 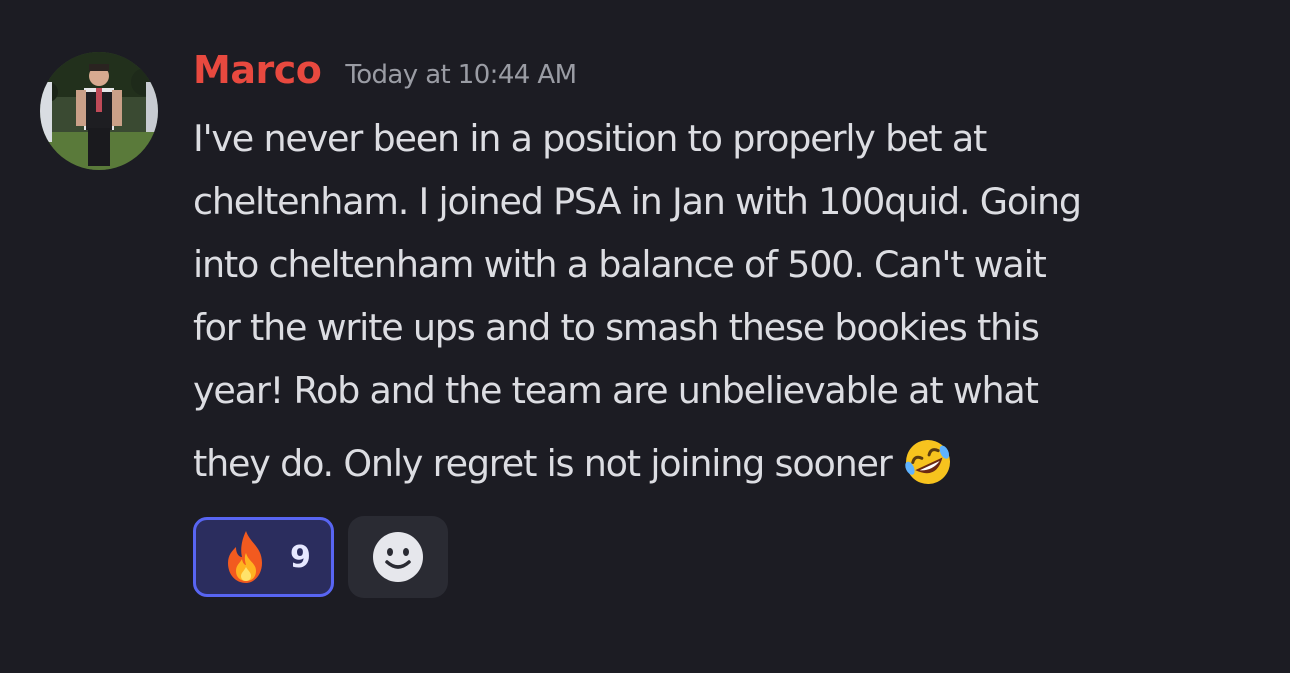 I want to click on rolling-on-the-floor-laughing-icon, so click(x=927, y=462).